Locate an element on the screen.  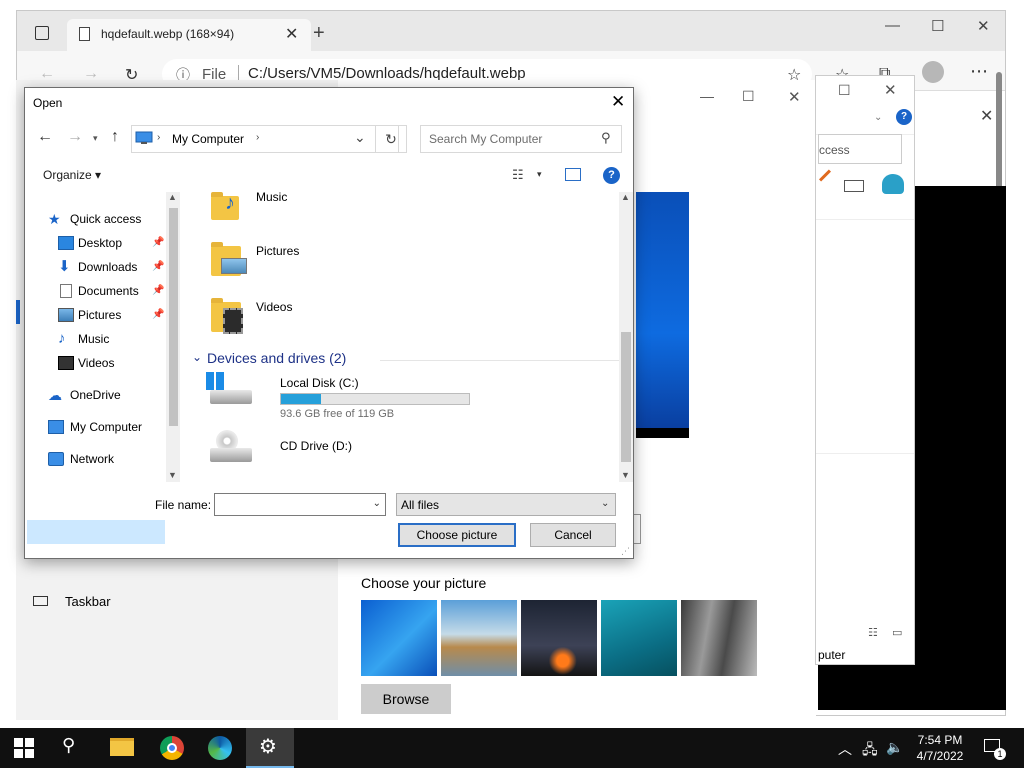
view-options-icon: ☷ is located at coordinates (518, 175).